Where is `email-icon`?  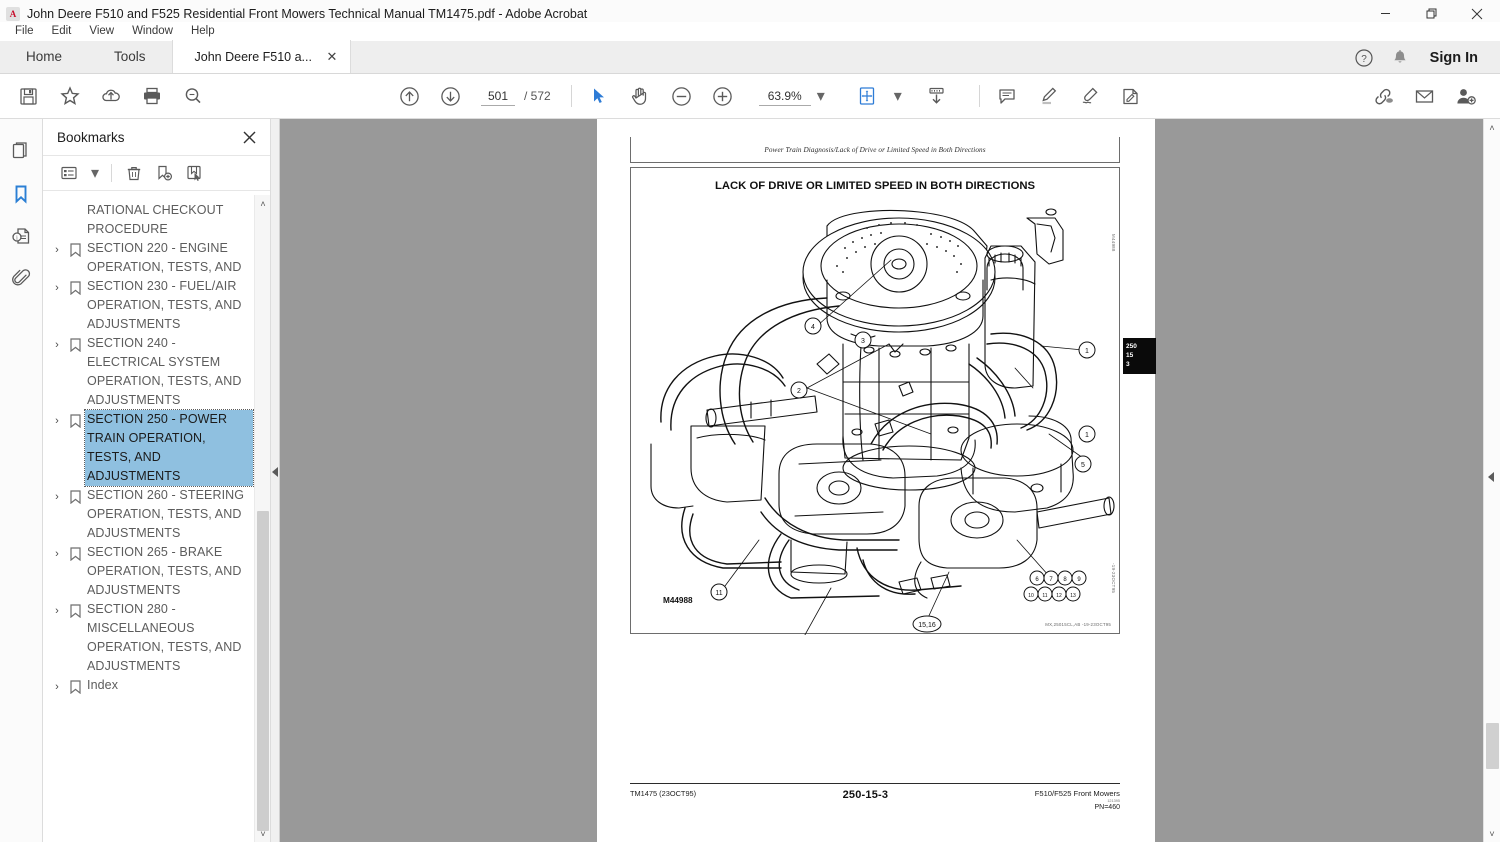 email-icon is located at coordinates (1424, 96).